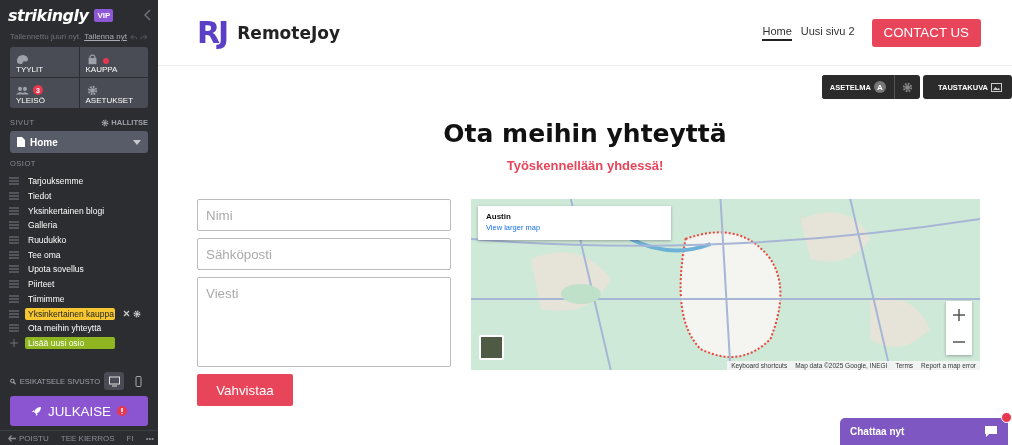 Image resolution: width=1012 pixels, height=445 pixels. What do you see at coordinates (996, 87) in the screenshot?
I see `image-icon` at bounding box center [996, 87].